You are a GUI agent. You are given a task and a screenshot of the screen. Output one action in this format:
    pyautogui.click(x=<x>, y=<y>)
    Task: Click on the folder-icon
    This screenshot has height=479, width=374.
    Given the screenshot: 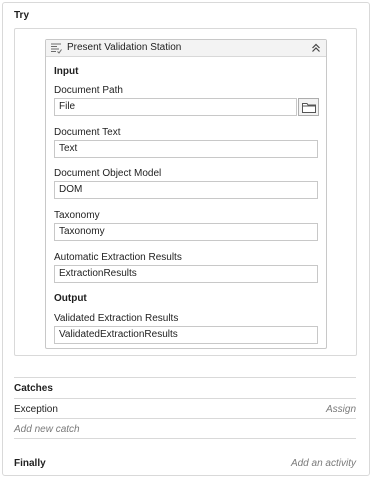 What is the action you would take?
    pyautogui.click(x=309, y=108)
    